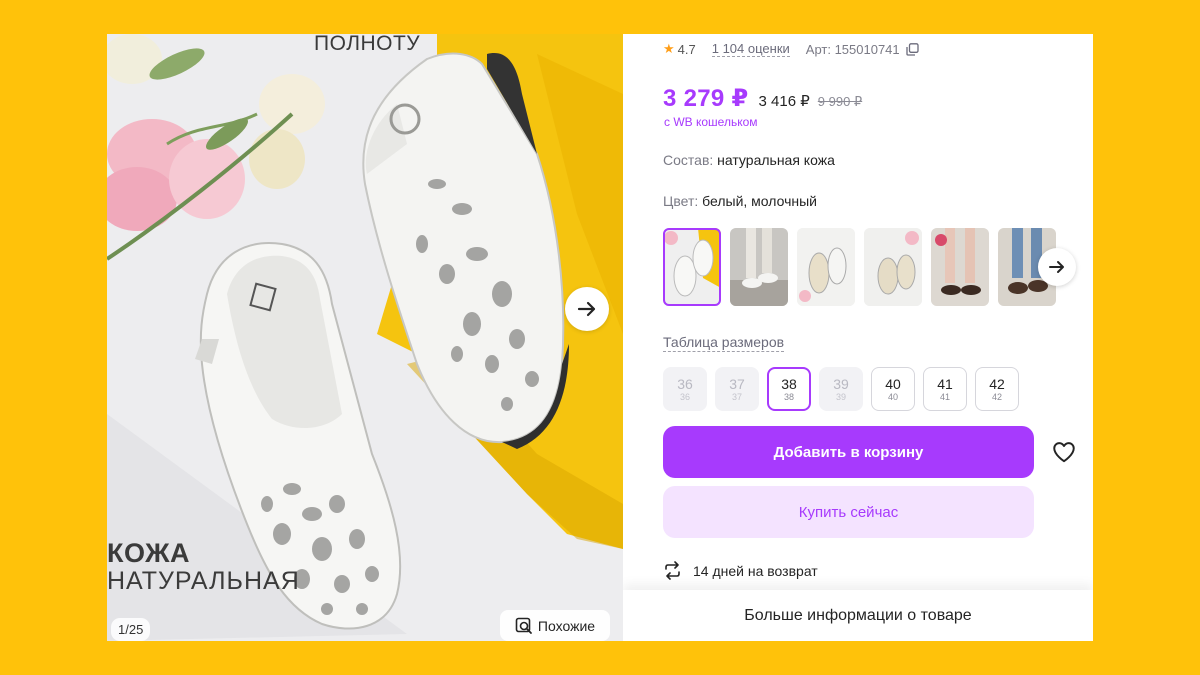  I want to click on more-info-button: Больше информации о товаре, so click(858, 615).